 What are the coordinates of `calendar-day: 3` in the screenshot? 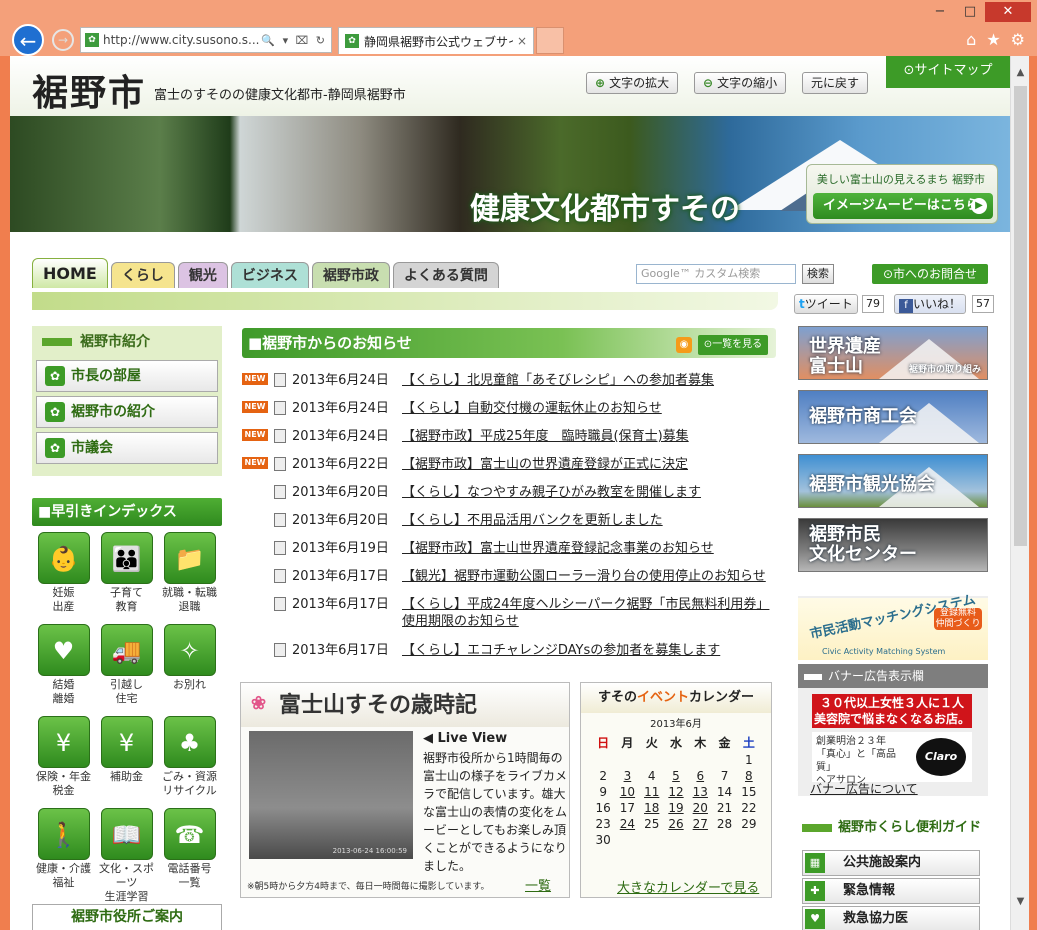 It's located at (627, 776).